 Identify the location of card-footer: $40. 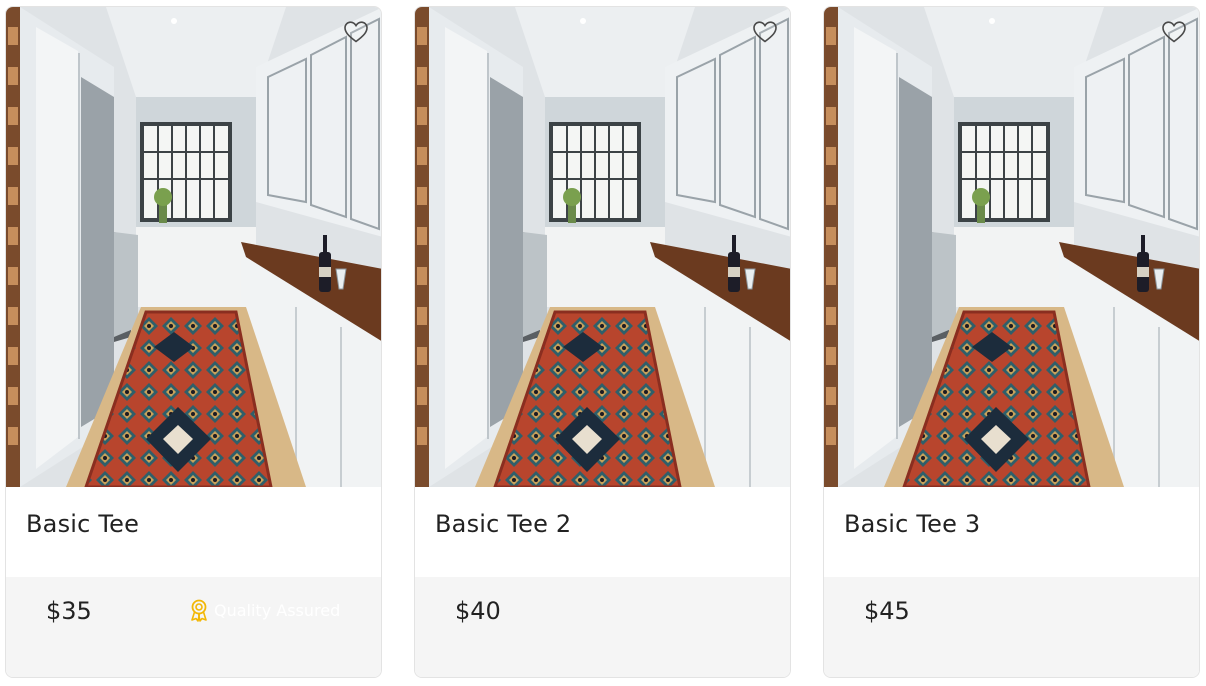
(602, 627).